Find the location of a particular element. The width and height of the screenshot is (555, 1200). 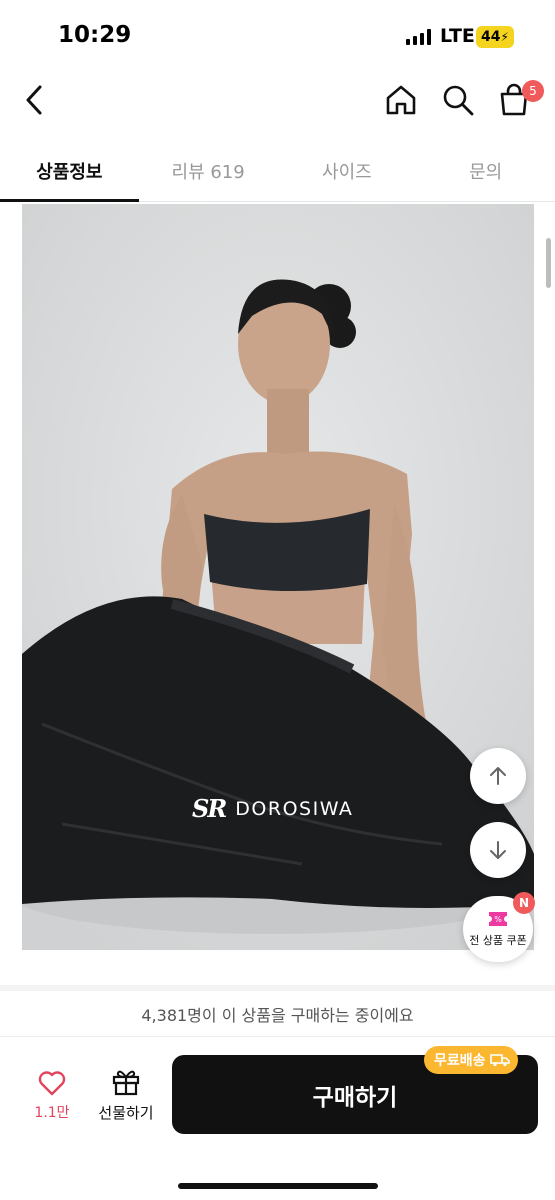

brand-logo: SR DOROSIWA is located at coordinates (272, 808).